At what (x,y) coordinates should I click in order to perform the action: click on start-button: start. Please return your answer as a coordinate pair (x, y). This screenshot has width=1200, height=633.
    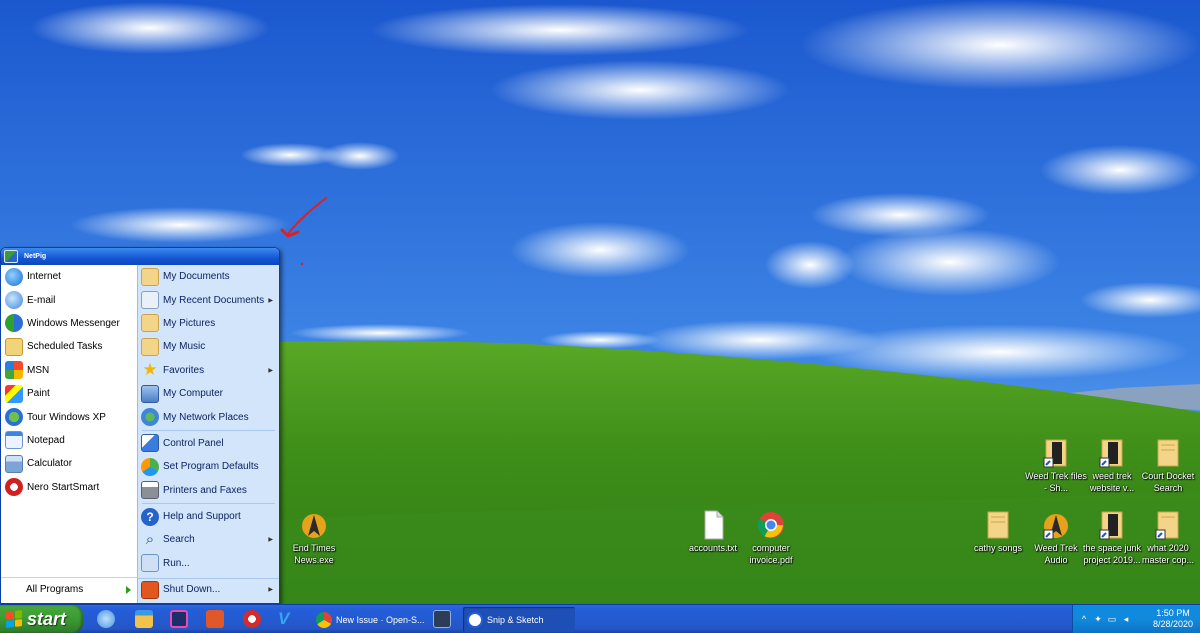
    Looking at the image, I should click on (41, 619).